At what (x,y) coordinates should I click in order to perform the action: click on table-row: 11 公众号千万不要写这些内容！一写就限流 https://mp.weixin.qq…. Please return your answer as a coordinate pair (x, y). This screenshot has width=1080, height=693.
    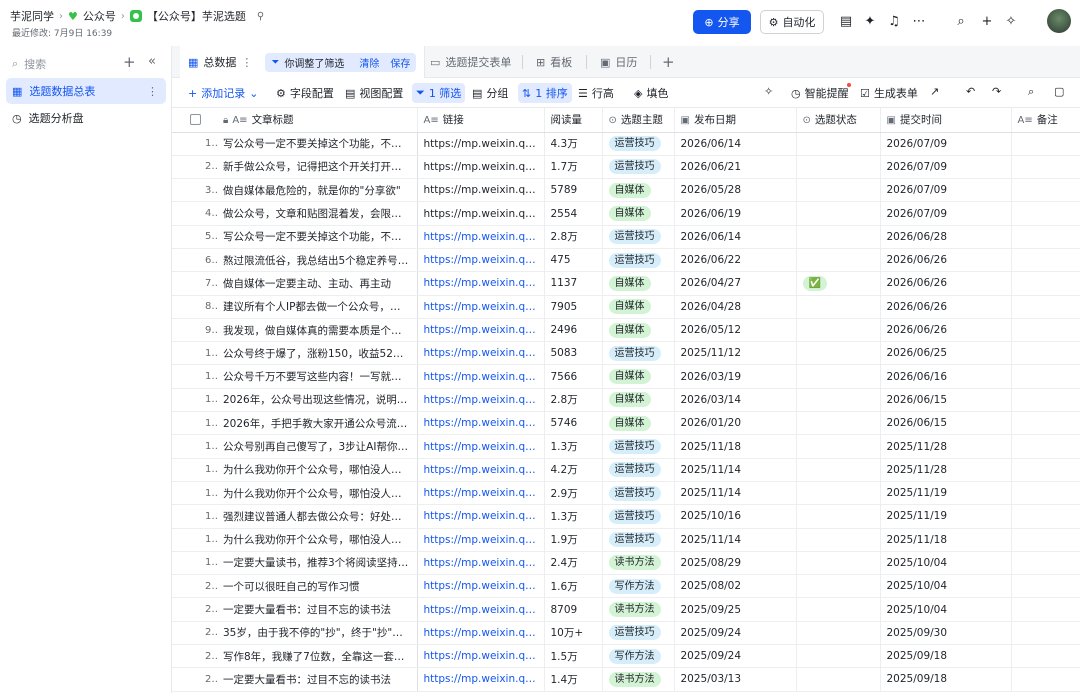
    Looking at the image, I should click on (626, 376).